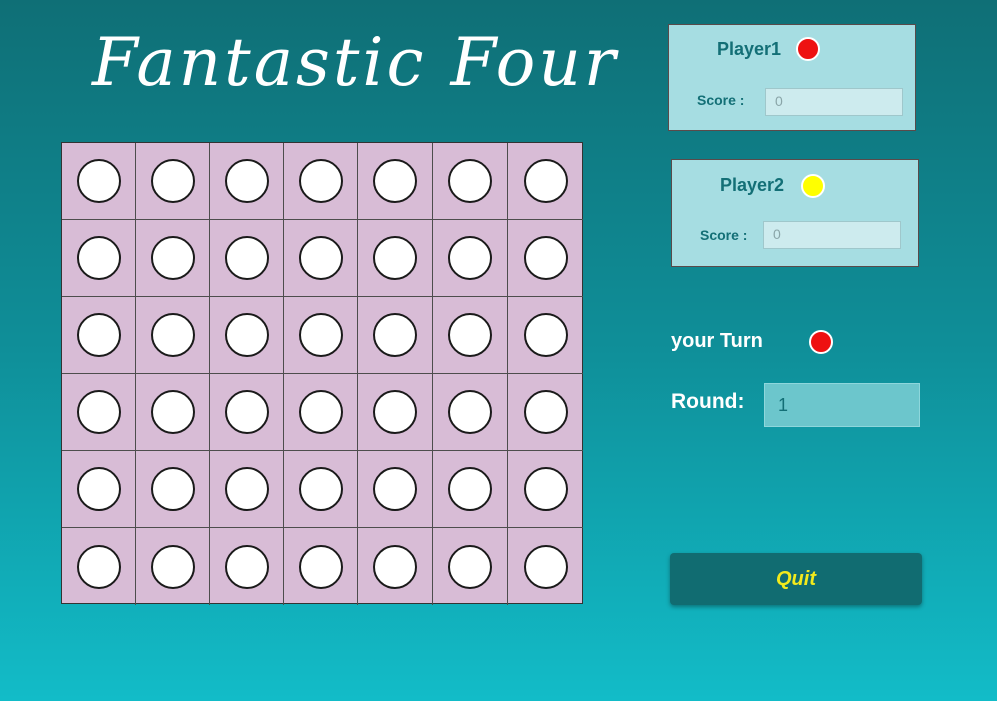 Image resolution: width=997 pixels, height=701 pixels. What do you see at coordinates (355, 62) in the screenshot?
I see `game-title: Fantastic Four` at bounding box center [355, 62].